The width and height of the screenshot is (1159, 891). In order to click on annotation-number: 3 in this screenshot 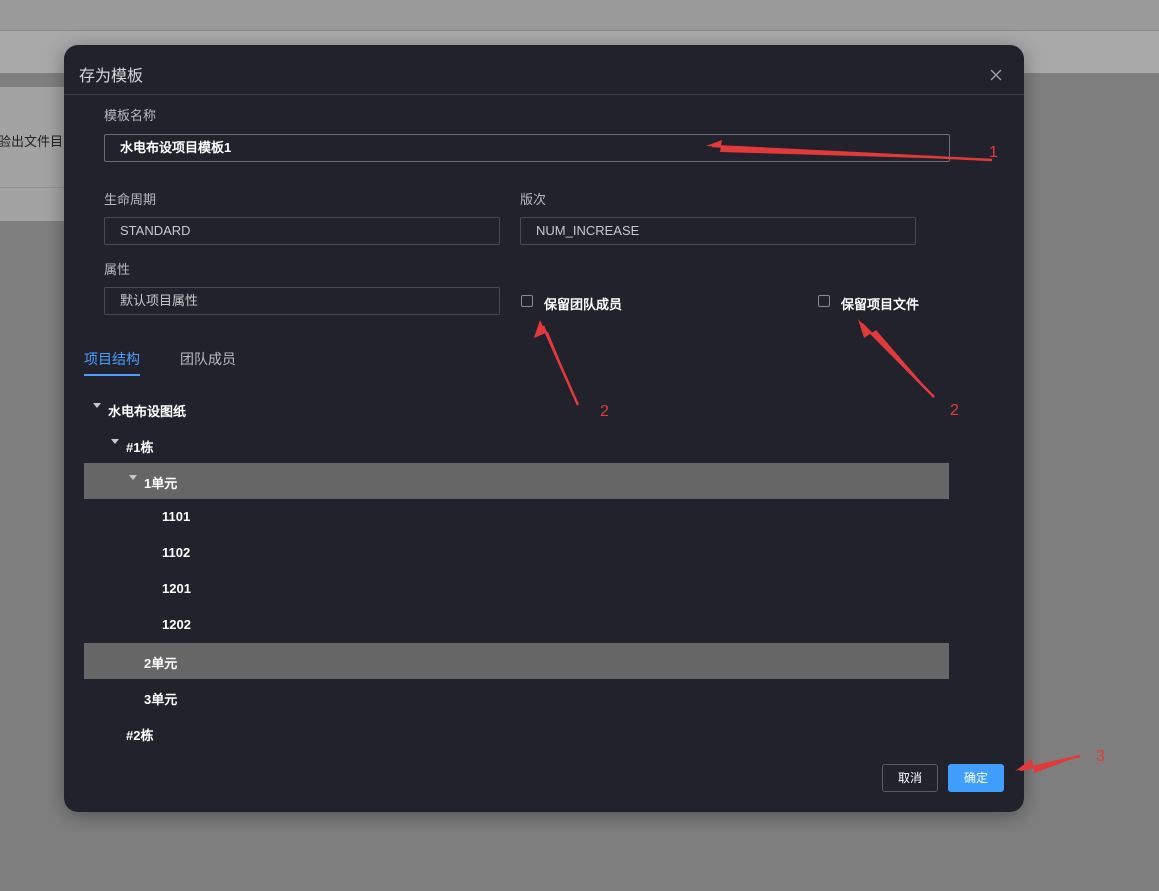, I will do `click(1100, 756)`.